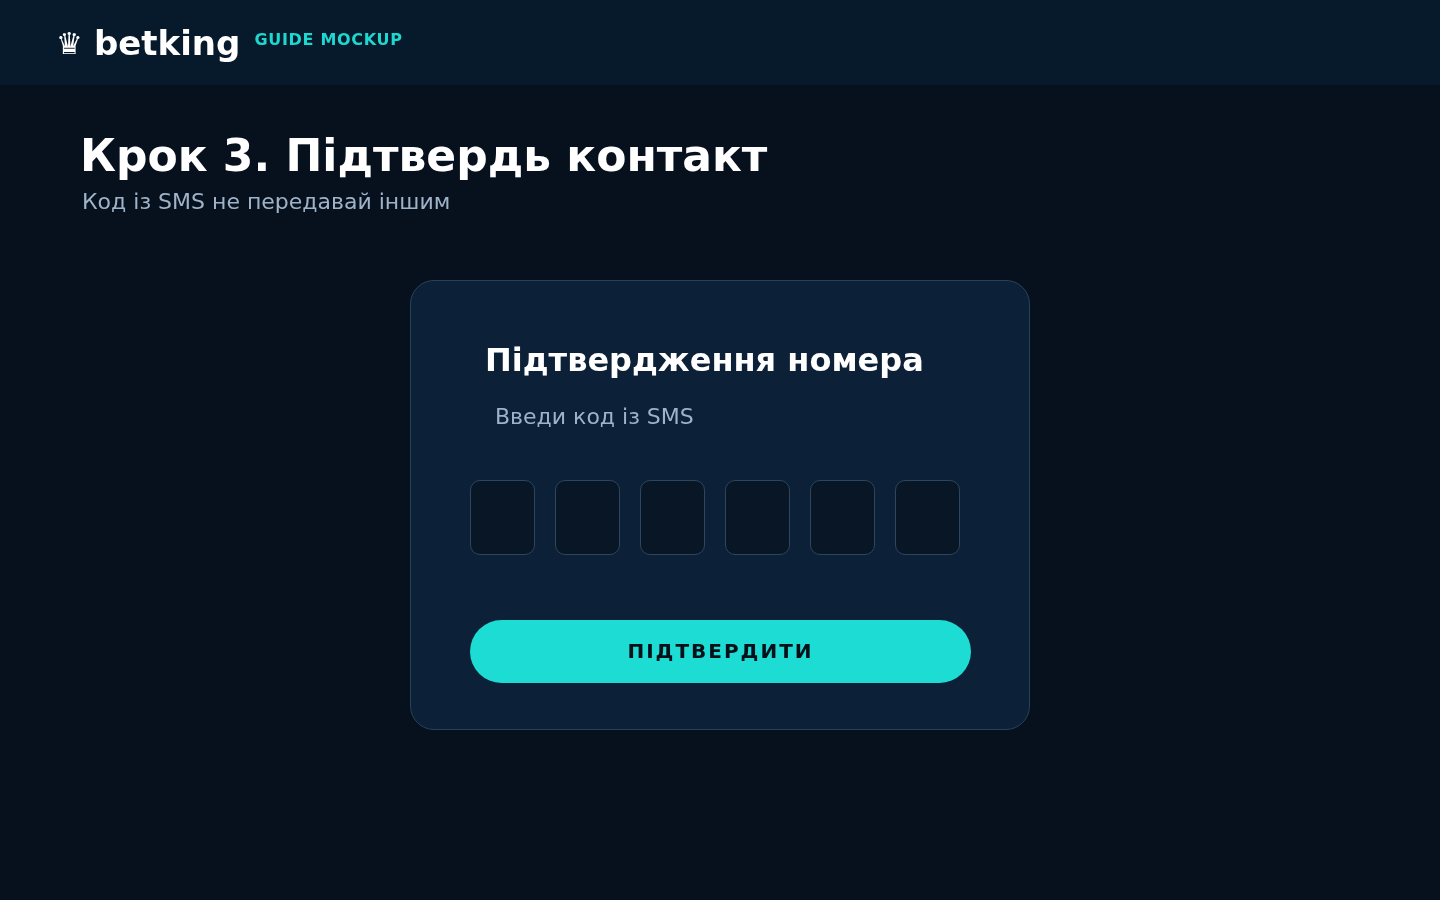 The height and width of the screenshot is (900, 1440). I want to click on logo-text: betking, so click(167, 42).